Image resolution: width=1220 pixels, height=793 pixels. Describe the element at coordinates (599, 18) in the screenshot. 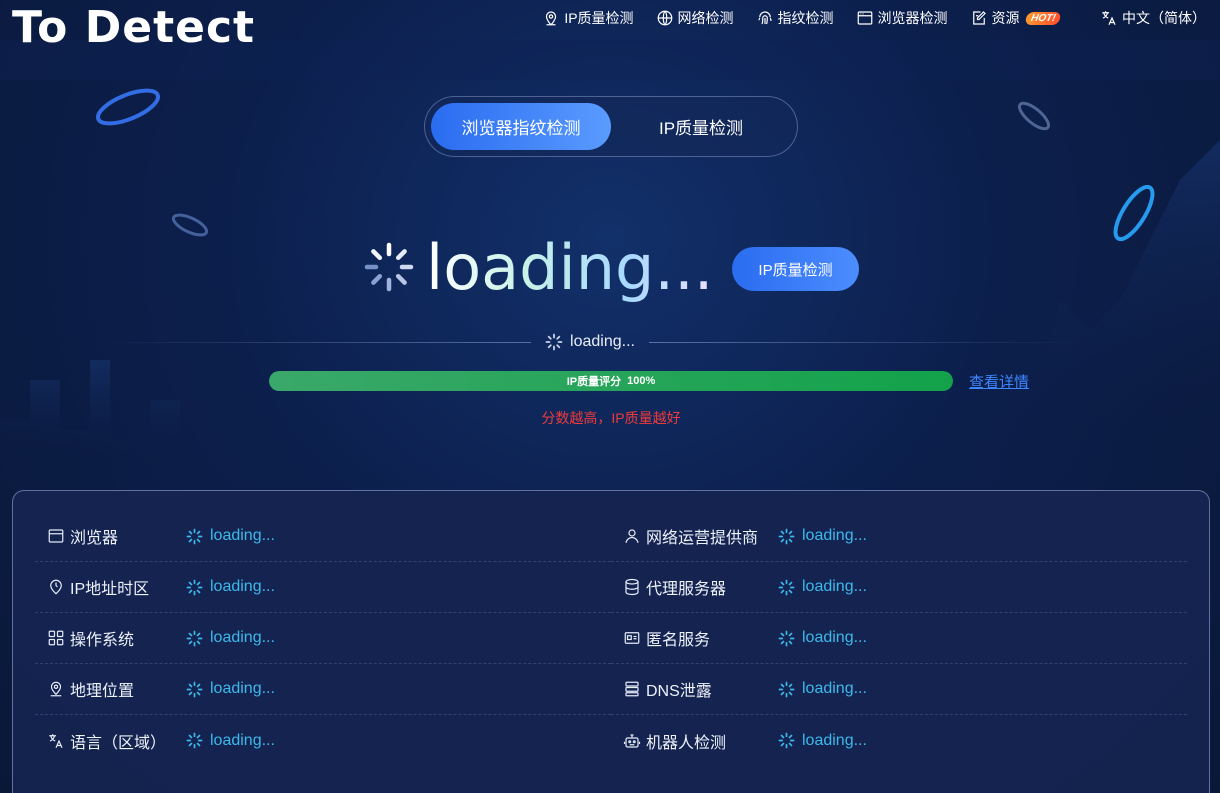

I see `nav-ip-quality-label: IP质量检测` at that location.